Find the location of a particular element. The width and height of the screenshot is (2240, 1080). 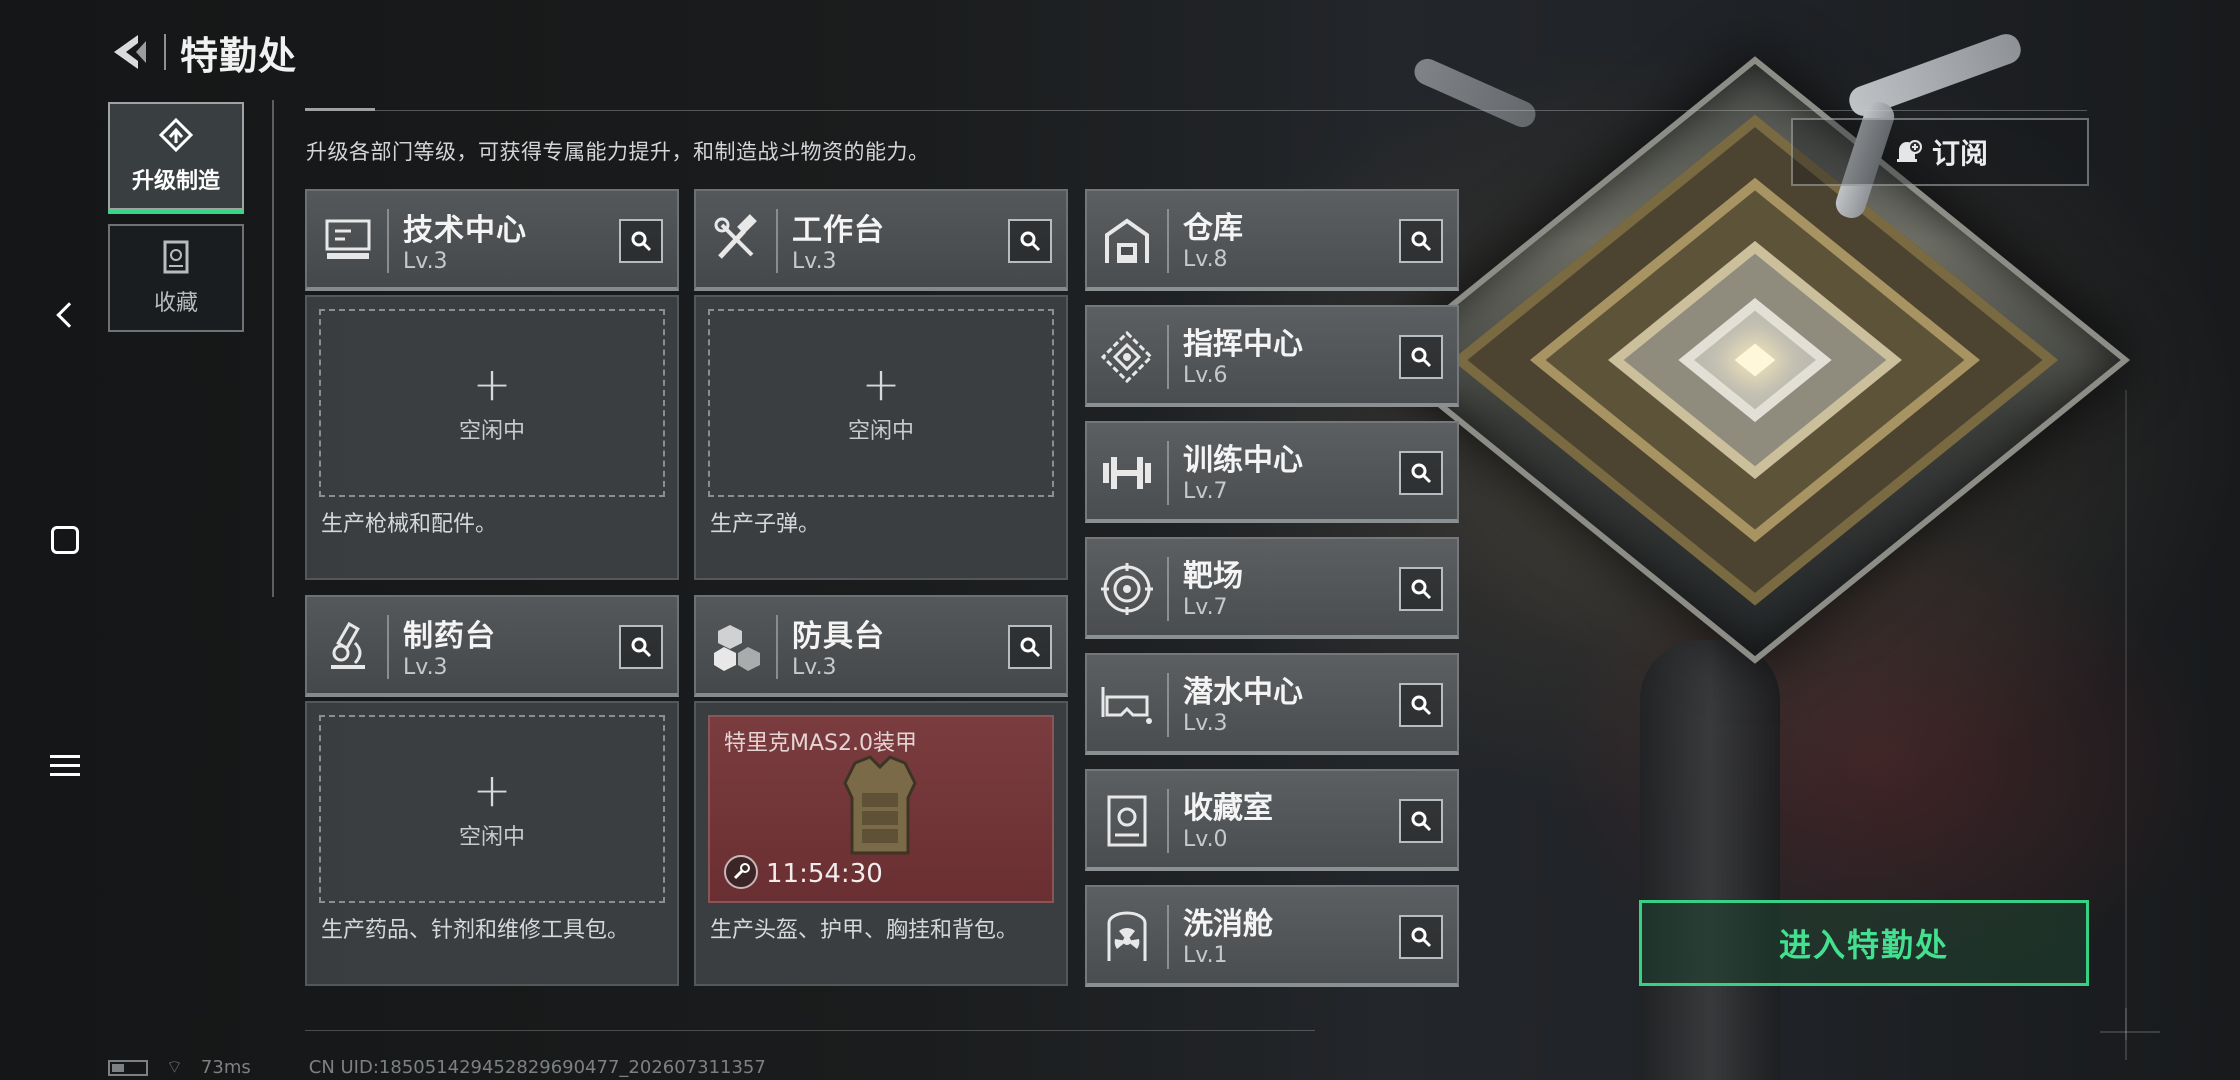

header: 特勤处 is located at coordinates (202, 52).